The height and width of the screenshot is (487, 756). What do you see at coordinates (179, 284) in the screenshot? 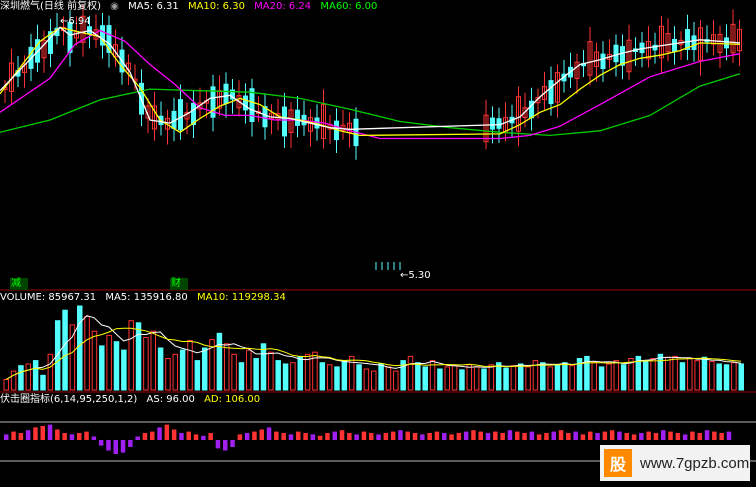
I see `event-marker-2: 财` at bounding box center [179, 284].